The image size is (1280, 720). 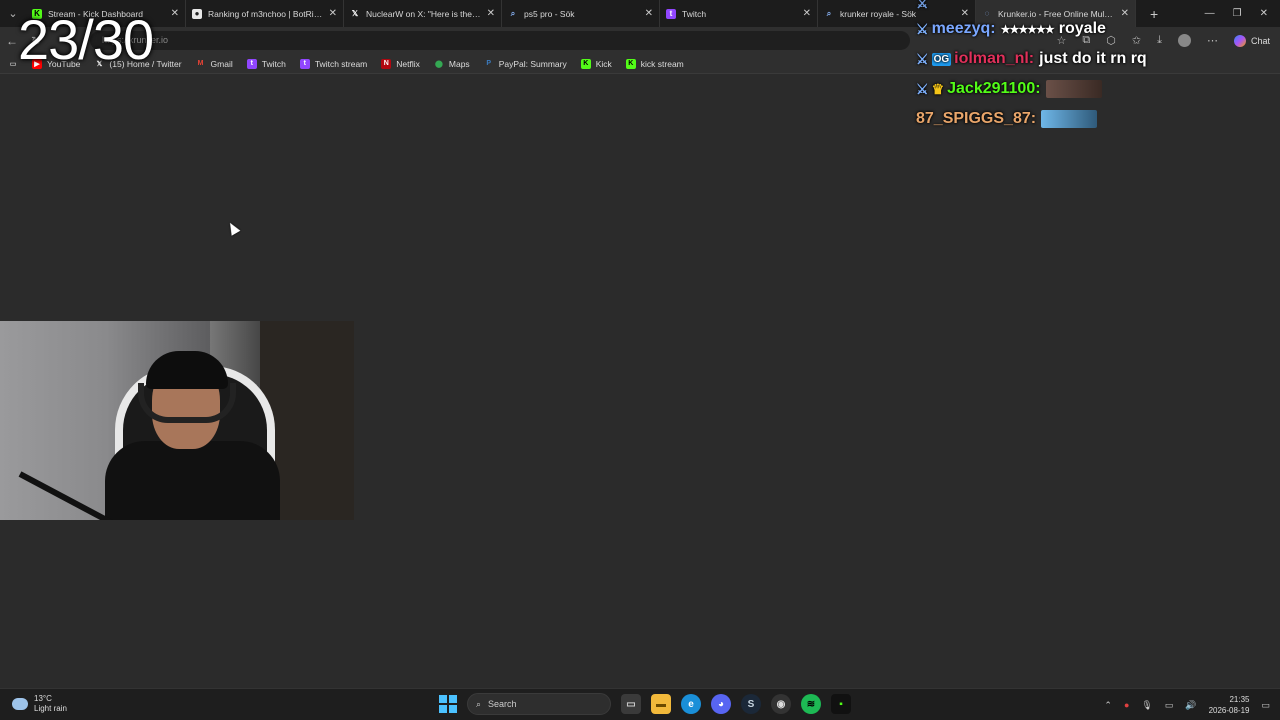 What do you see at coordinates (386, 63) in the screenshot?
I see `netflix-icon: N` at bounding box center [386, 63].